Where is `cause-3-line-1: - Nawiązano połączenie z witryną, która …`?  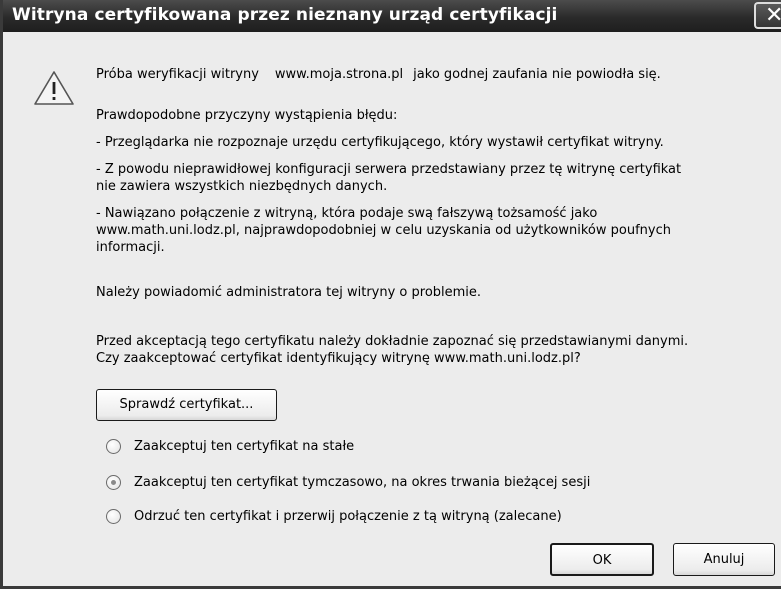 cause-3-line-1: - Nawiązano połączenie z witryną, która … is located at coordinates (347, 213).